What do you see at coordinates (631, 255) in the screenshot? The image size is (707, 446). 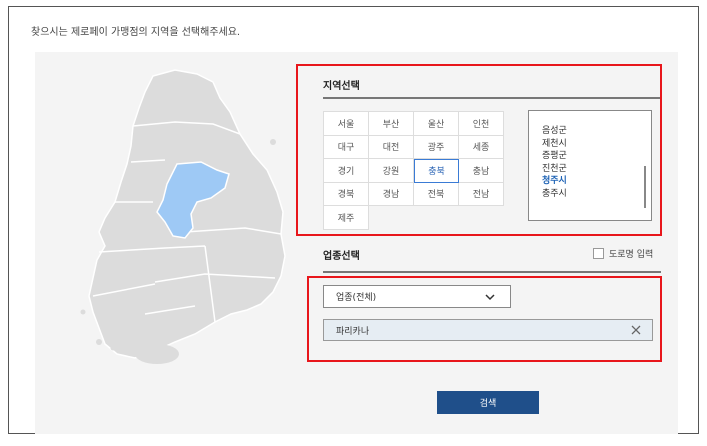 I see `road-name-label: 도로명 입력` at bounding box center [631, 255].